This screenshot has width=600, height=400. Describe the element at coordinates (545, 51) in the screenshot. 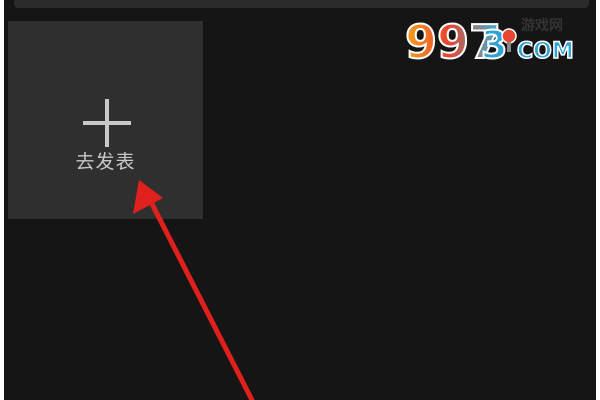

I see `svg-text: COM` at that location.